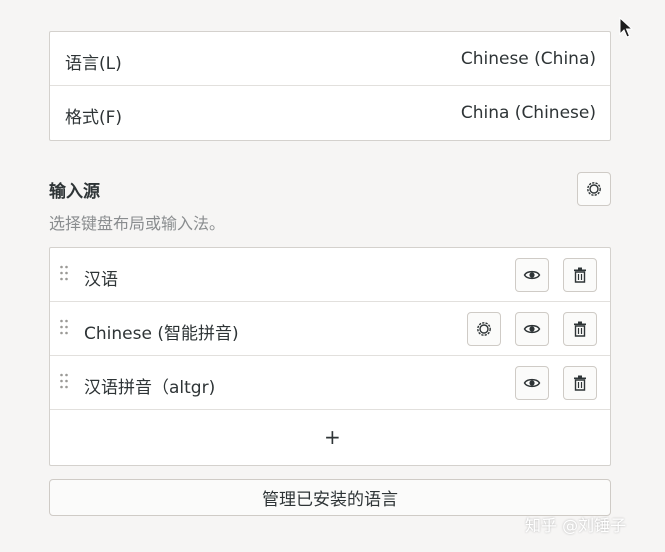  What do you see at coordinates (74, 192) in the screenshot?
I see `input-sources-title: 输入源` at bounding box center [74, 192].